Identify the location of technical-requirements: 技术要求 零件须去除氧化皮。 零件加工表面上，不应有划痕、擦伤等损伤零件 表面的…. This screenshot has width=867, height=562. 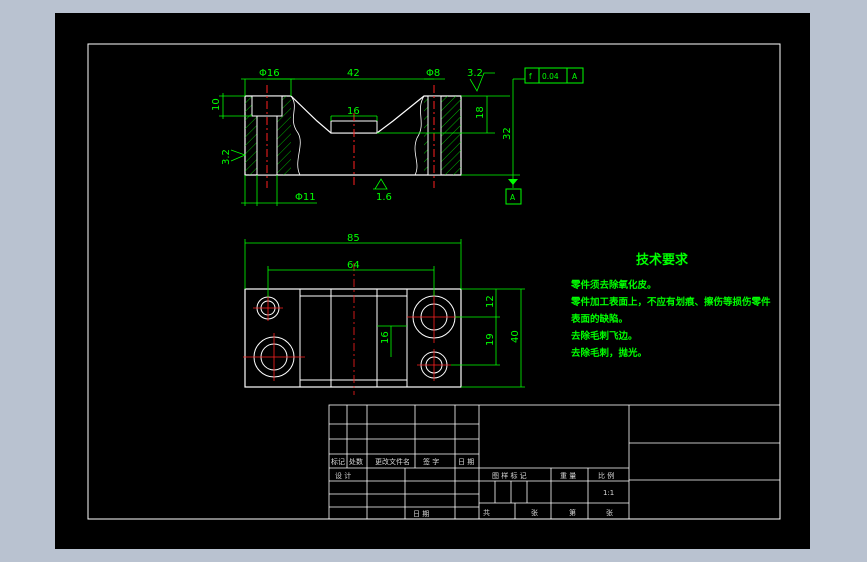
(670, 305).